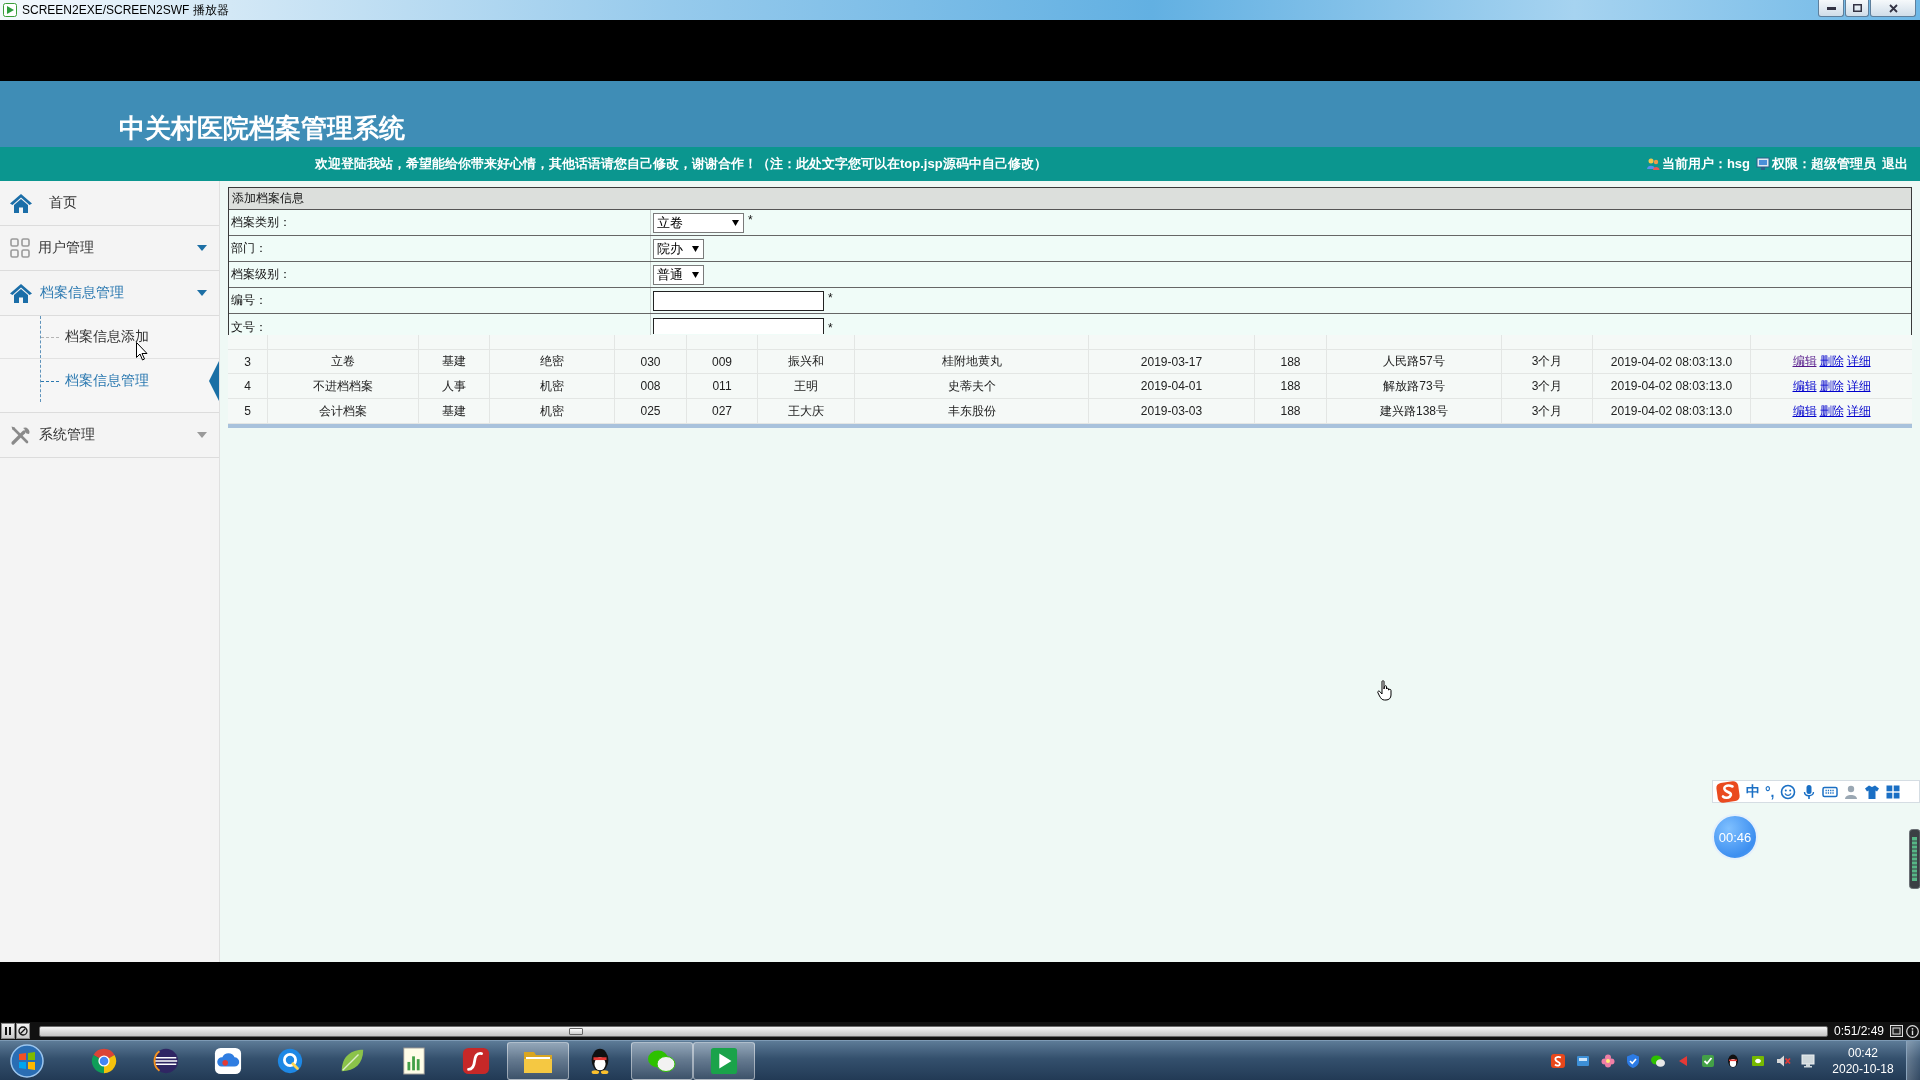 This screenshot has height=1080, width=1920. Describe the element at coordinates (109, 380) in the screenshot. I see `submenu-item: 档案信息管理` at that location.